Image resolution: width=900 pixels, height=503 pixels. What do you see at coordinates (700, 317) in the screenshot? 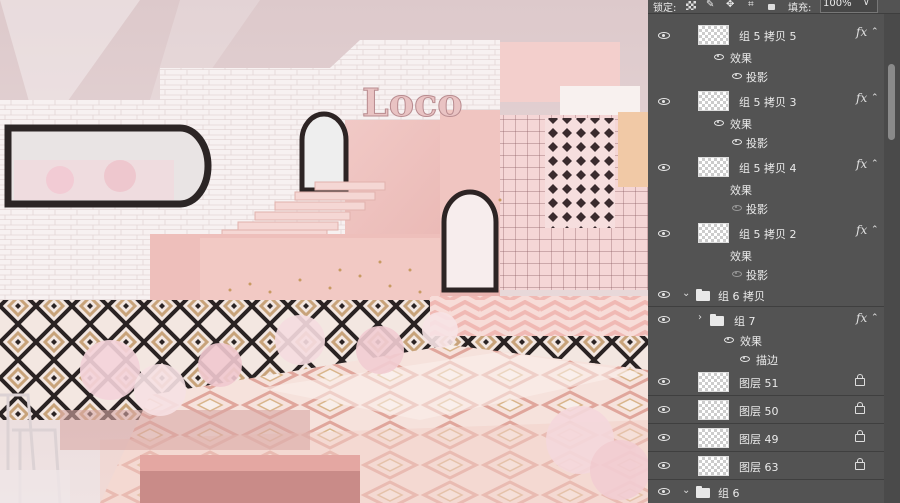
I see `collapse-arrow-icon: ›` at bounding box center [700, 317].